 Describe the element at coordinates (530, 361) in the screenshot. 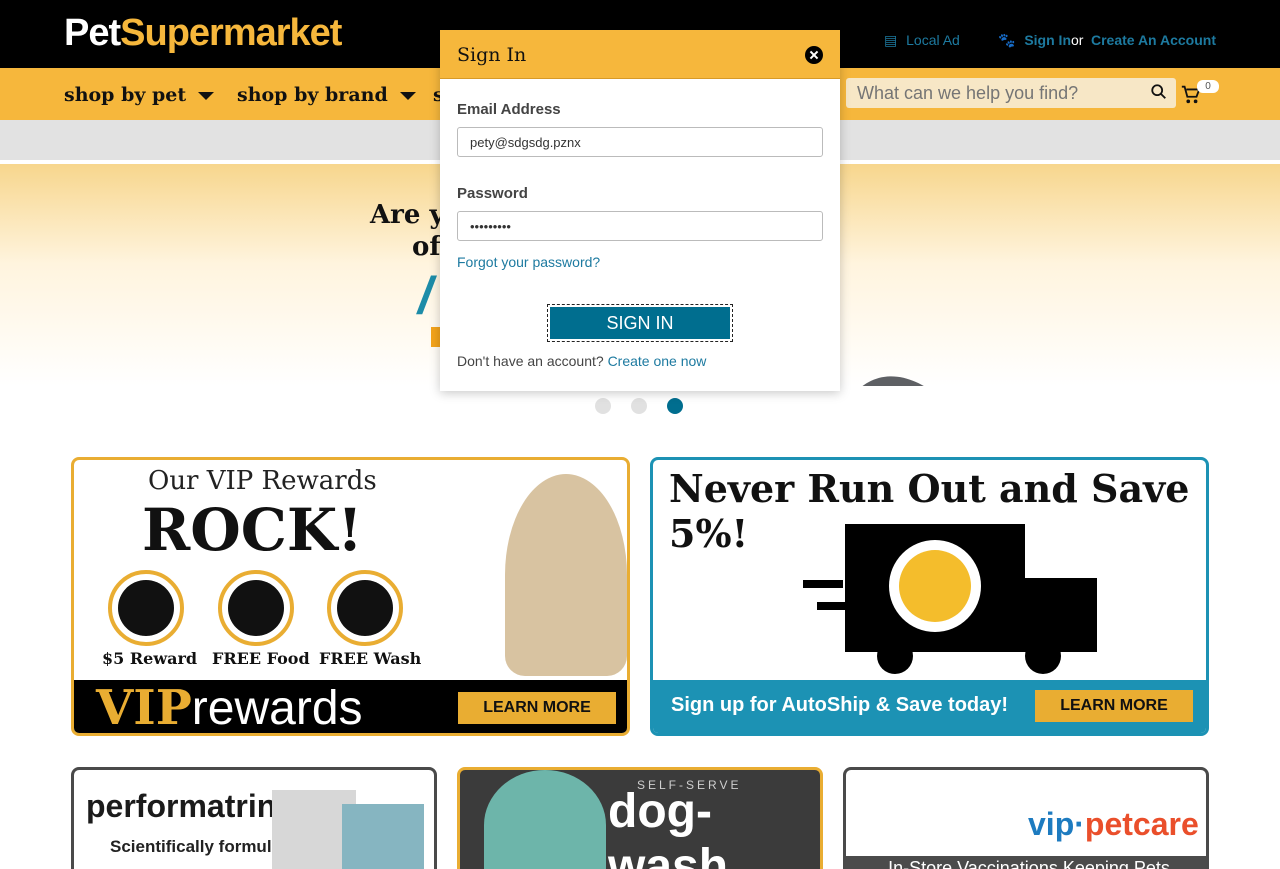

I see `create-account-text: Don't have an account?` at that location.